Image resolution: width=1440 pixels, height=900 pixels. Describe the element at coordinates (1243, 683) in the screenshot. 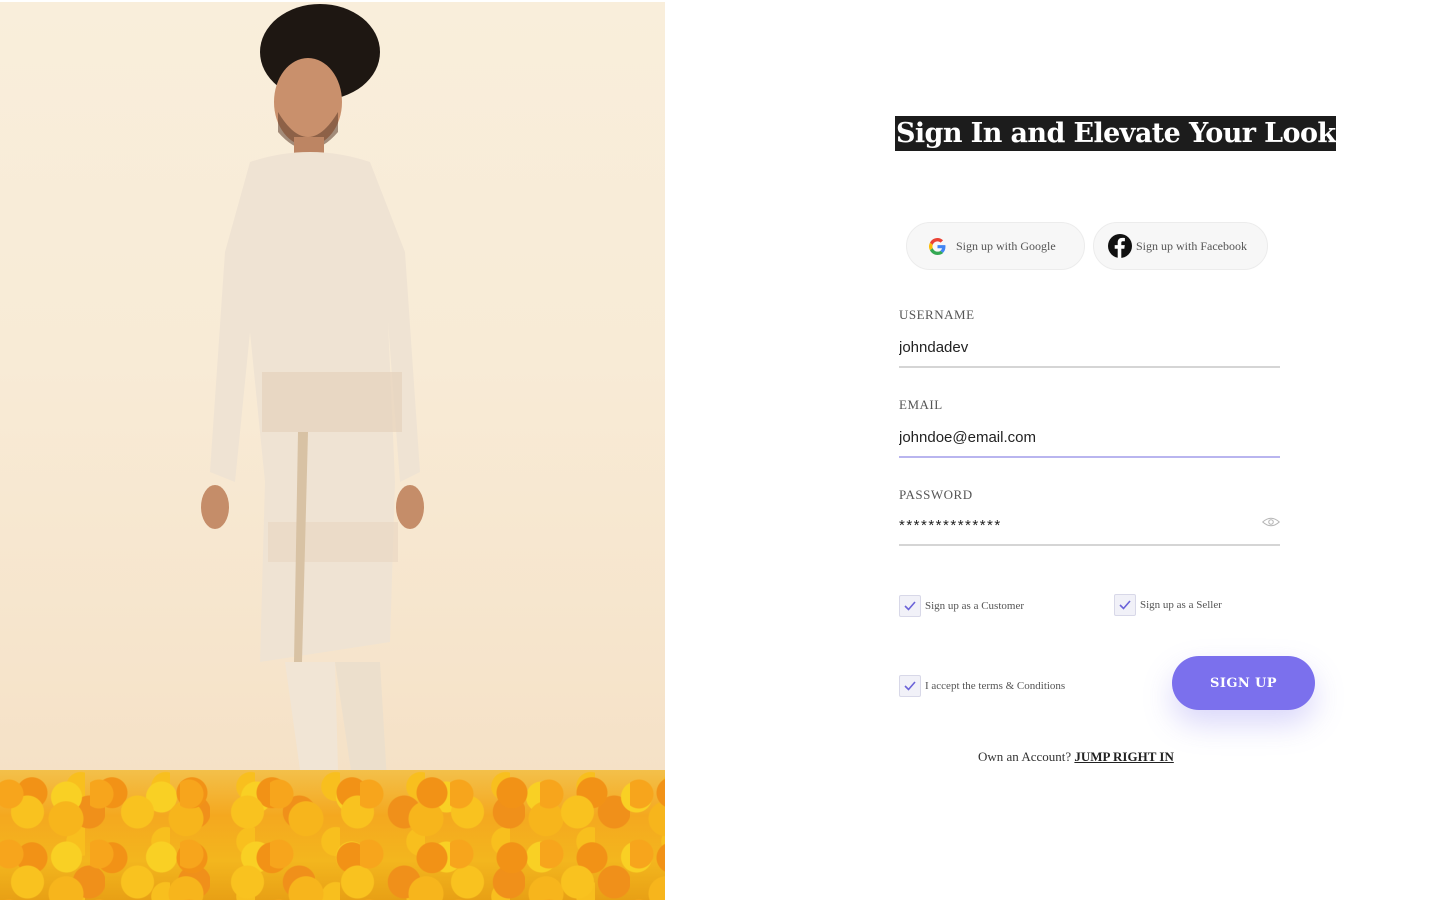

I see `signup-button: SIGN UP` at that location.